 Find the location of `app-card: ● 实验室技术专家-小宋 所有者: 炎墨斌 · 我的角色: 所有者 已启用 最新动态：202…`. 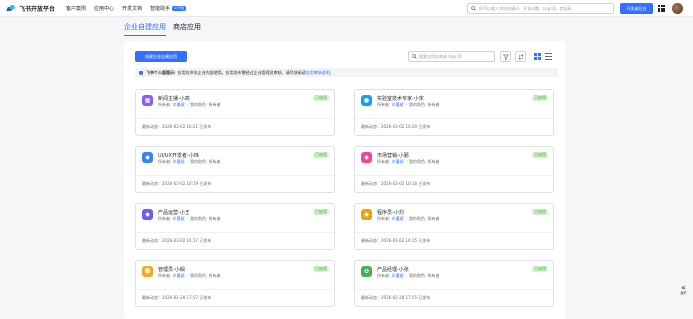

app-card: ● 实验室技术专家-小宋 所有者: 炎墨斌 · 我的角色: 所有者 已启用 最新动态：202… is located at coordinates (454, 112).